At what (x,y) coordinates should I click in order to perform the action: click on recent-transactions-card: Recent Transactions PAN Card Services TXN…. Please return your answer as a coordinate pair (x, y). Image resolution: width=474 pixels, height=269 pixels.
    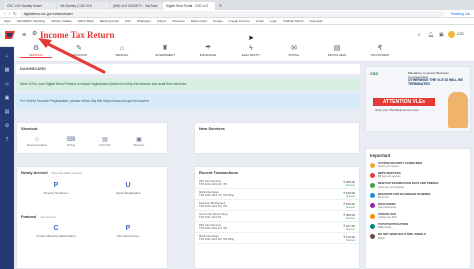
    Looking at the image, I should click on (277, 217).